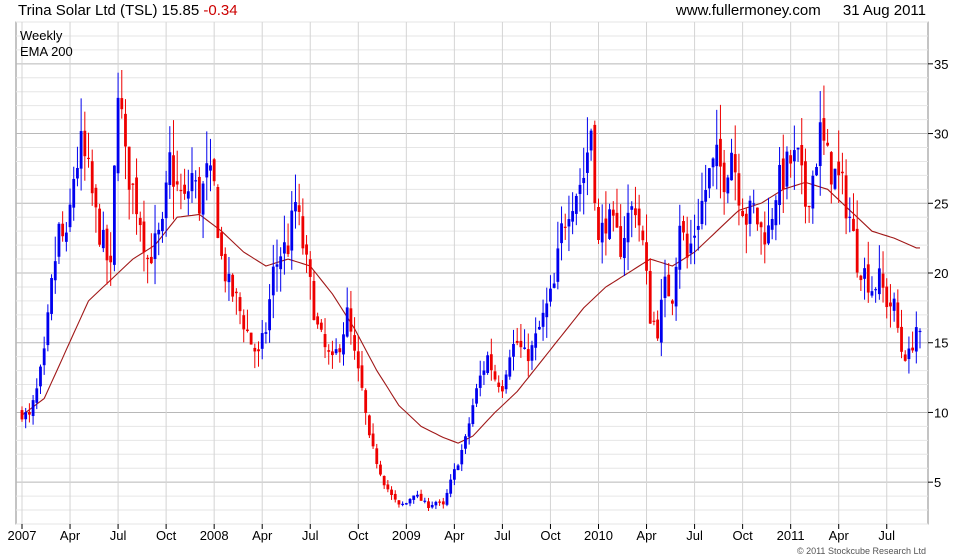 This screenshot has height=560, width=980. Describe the element at coordinates (941, 134) in the screenshot. I see `y-tick-label: 30` at that location.